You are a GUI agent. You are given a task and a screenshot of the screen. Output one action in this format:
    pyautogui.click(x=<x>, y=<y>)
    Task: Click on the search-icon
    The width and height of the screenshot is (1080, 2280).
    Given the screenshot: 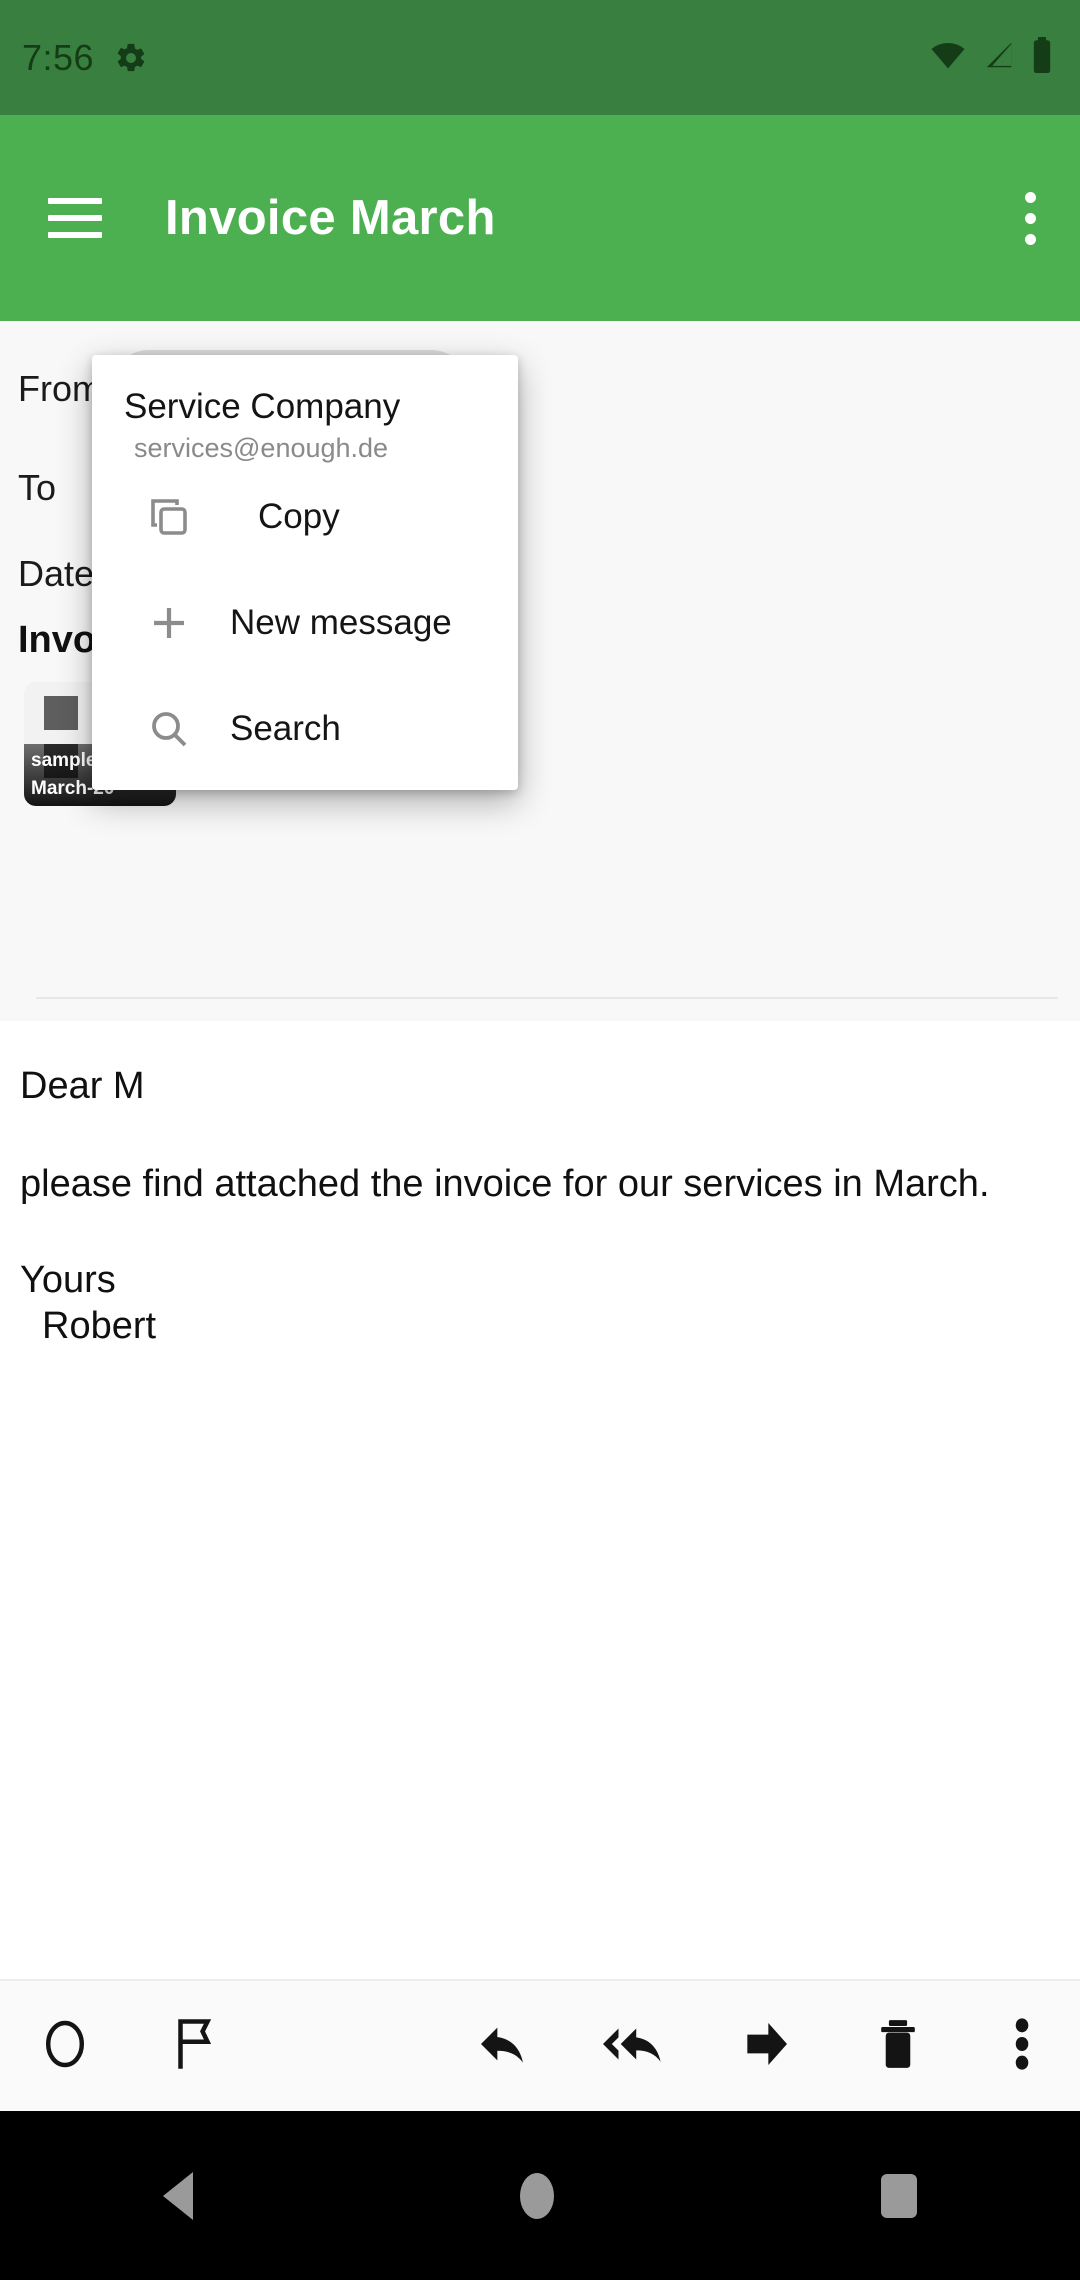 What is the action you would take?
    pyautogui.click(x=169, y=729)
    